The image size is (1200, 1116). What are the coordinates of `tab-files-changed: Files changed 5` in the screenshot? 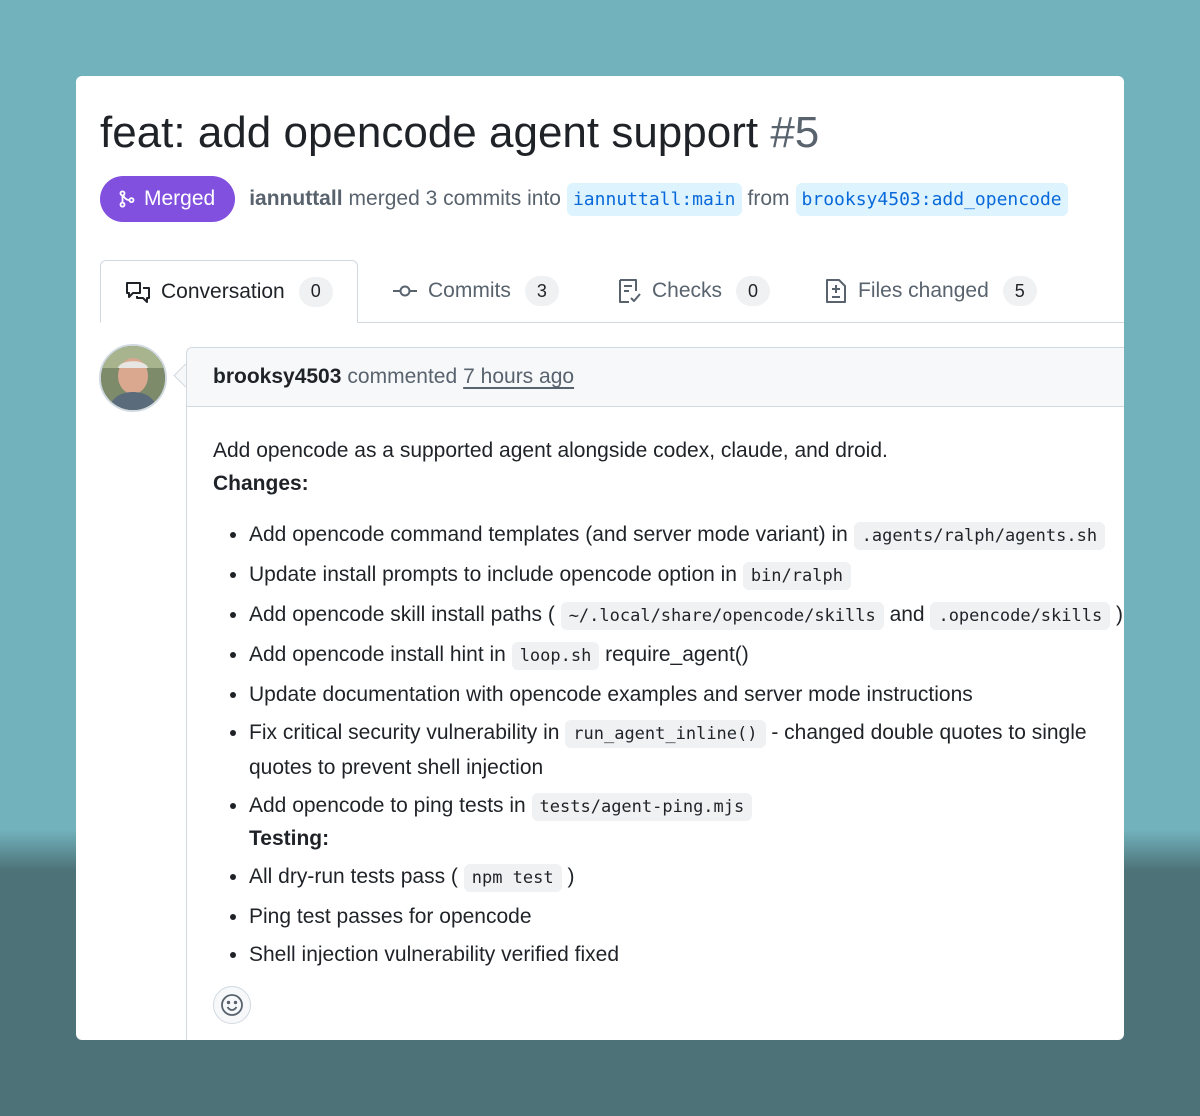 It's located at (930, 291).